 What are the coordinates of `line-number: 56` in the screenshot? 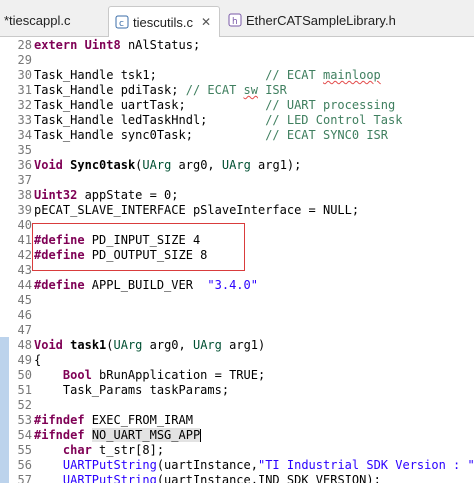 It's located at (24, 465).